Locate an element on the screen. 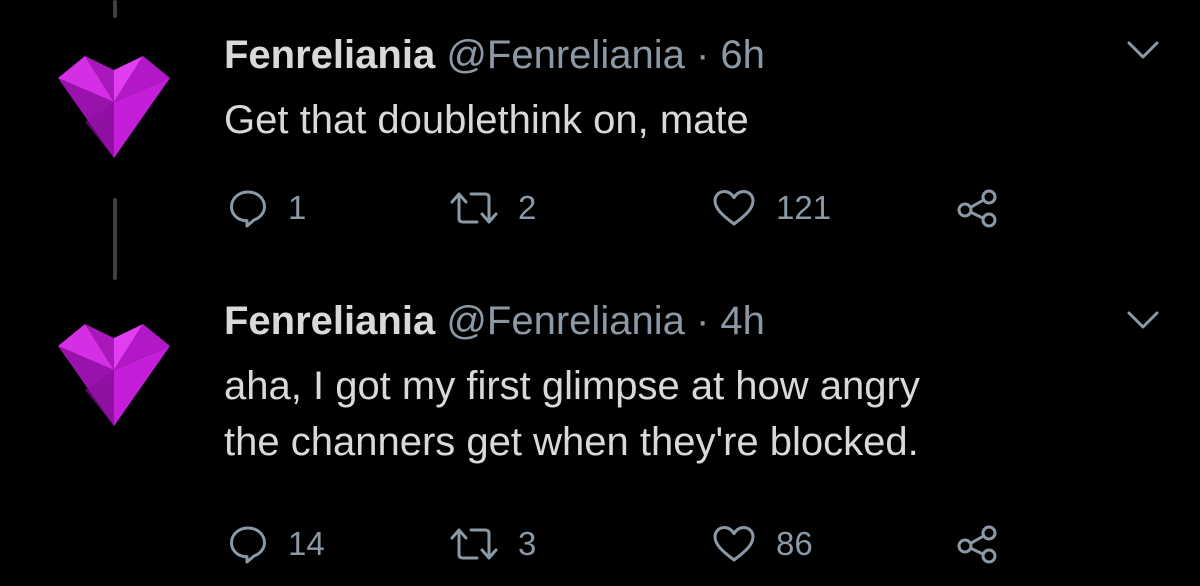  retweet-count: 3 is located at coordinates (527, 543).